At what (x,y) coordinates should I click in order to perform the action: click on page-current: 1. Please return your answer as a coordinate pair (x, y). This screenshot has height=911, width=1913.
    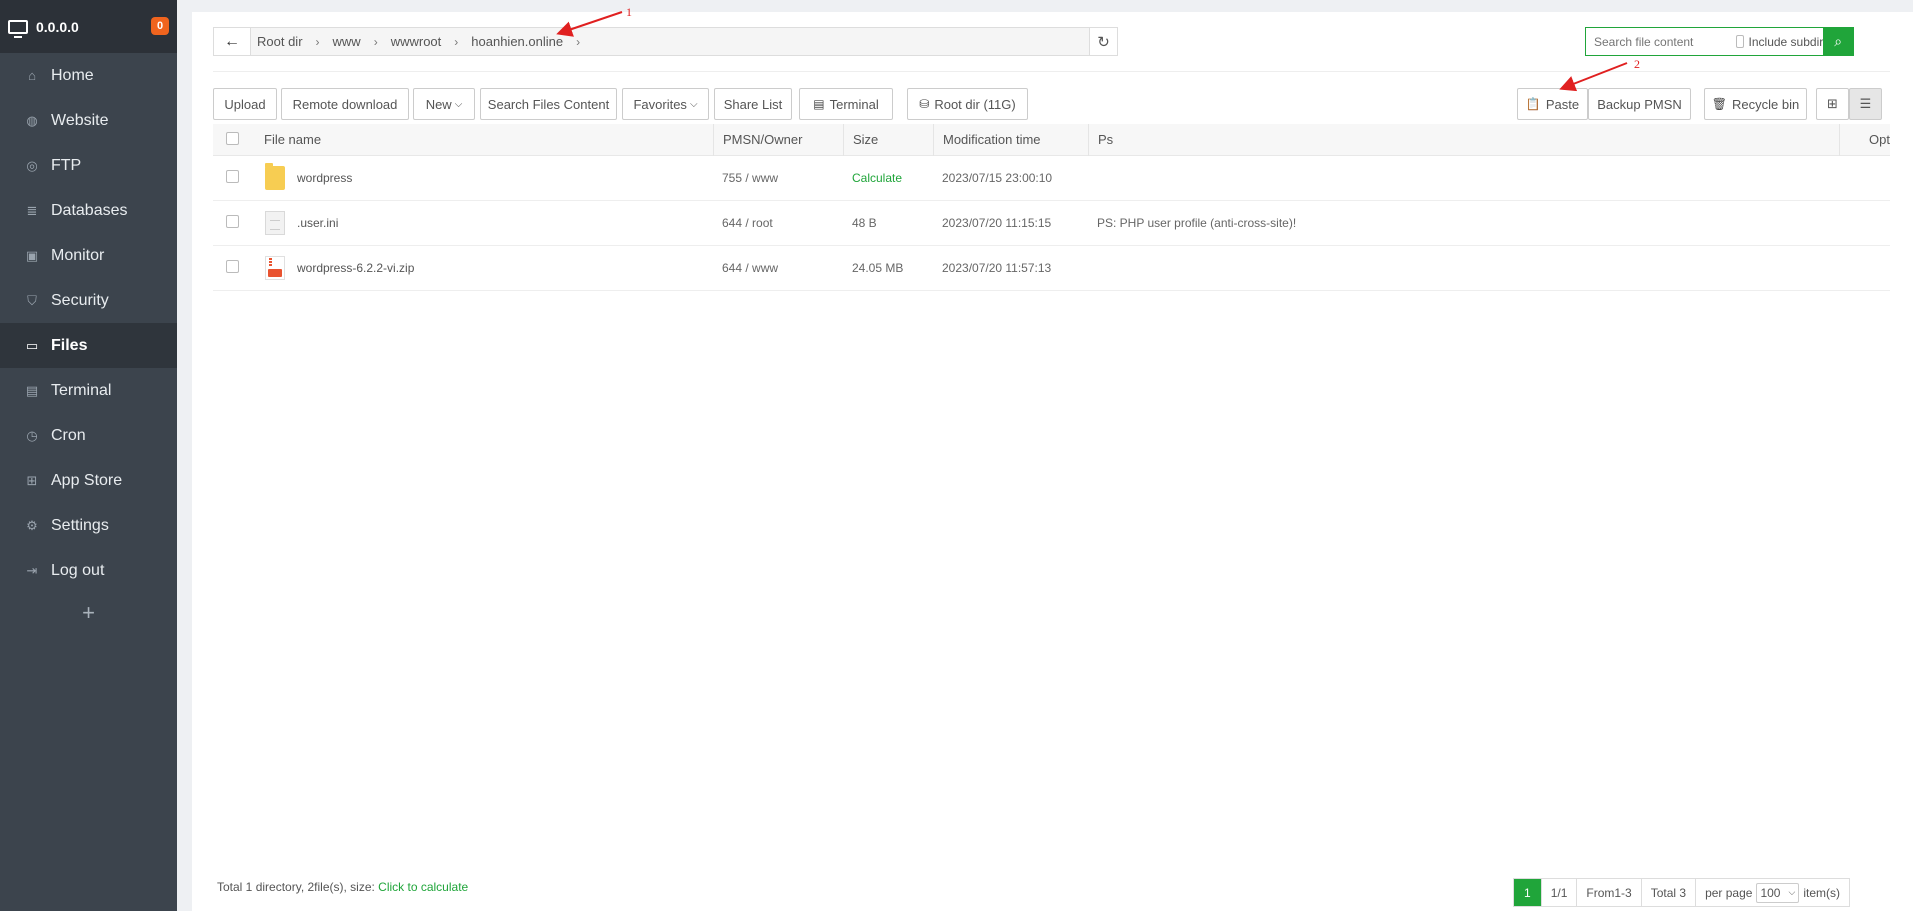
    Looking at the image, I should click on (1528, 892).